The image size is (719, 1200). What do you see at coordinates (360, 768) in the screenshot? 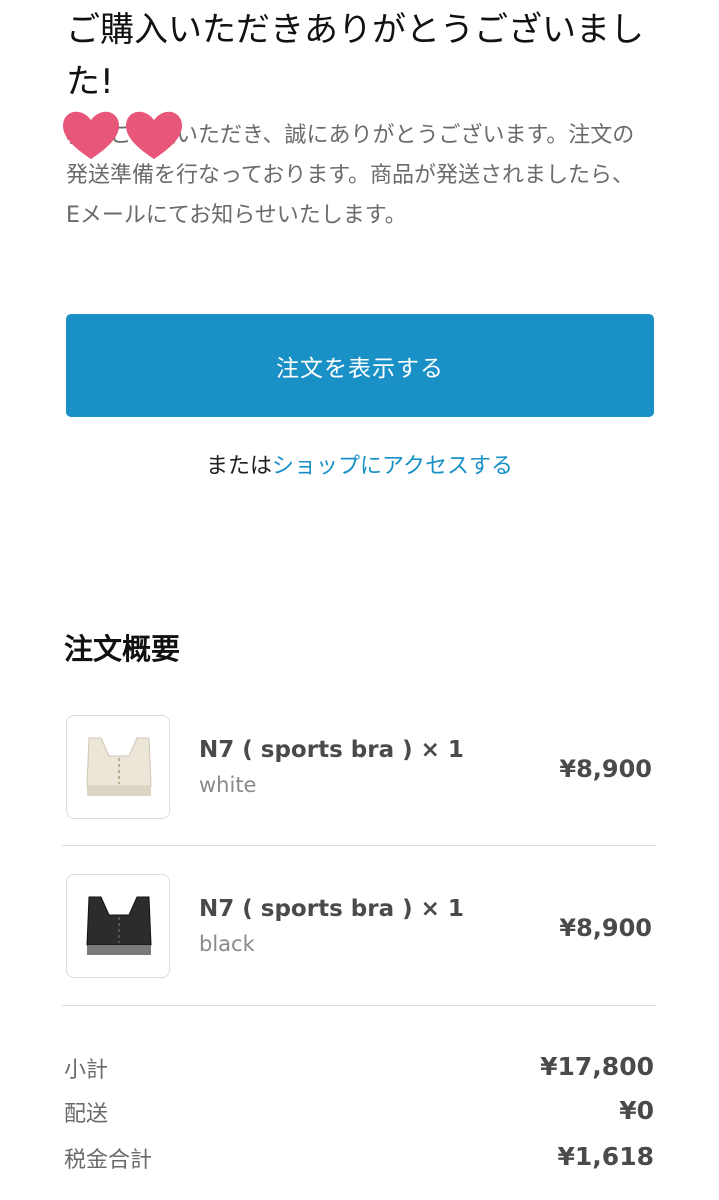
I see `order-item: N7 ( sports bra ) × 1 white ¥8,900` at bounding box center [360, 768].